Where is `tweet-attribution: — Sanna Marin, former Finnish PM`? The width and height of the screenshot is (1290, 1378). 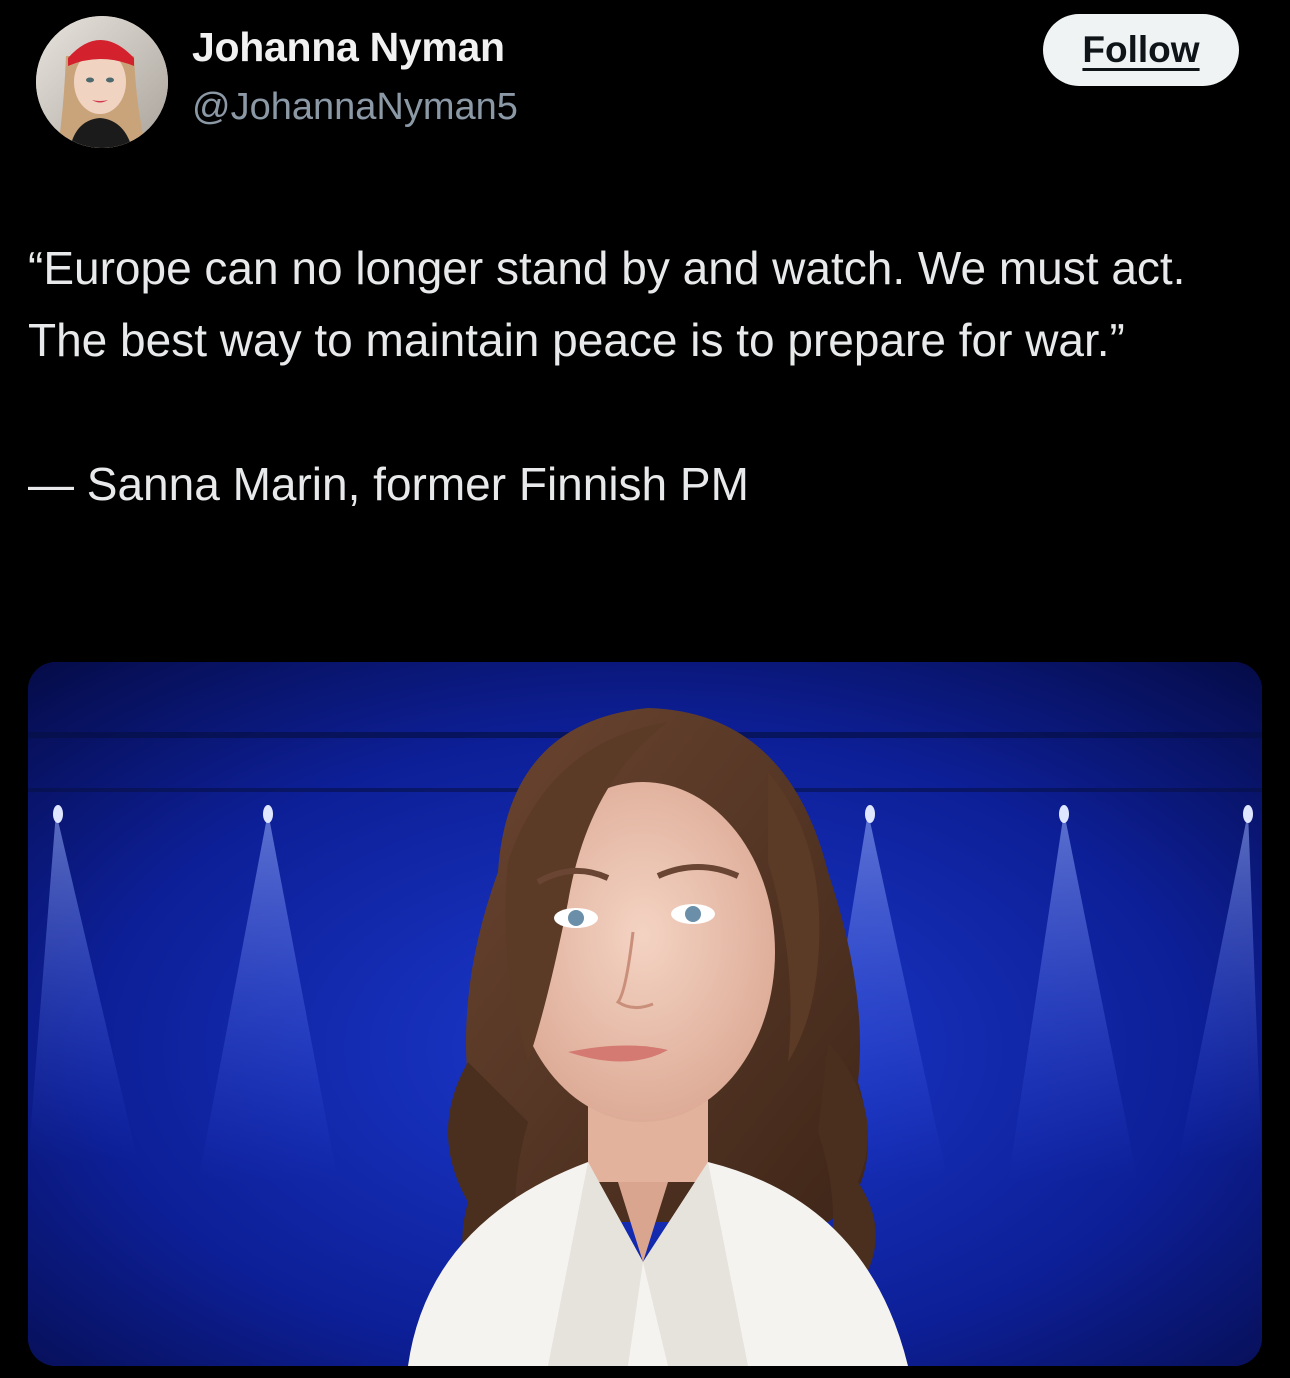
tweet-attribution: — Sanna Marin, former Finnish PM is located at coordinates (388, 484).